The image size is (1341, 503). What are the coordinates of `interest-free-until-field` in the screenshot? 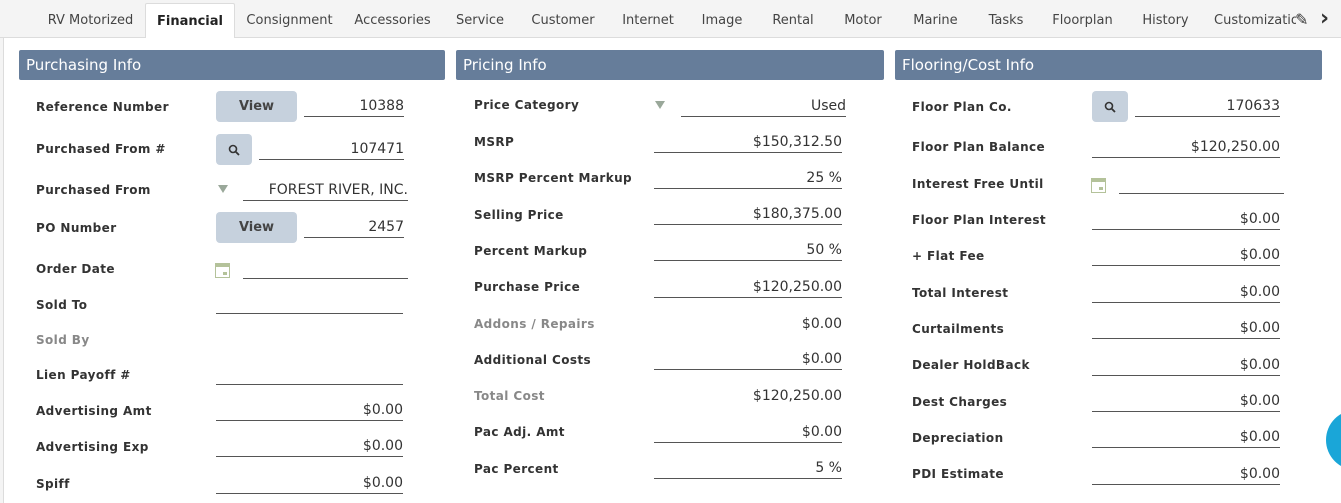 It's located at (1201, 183).